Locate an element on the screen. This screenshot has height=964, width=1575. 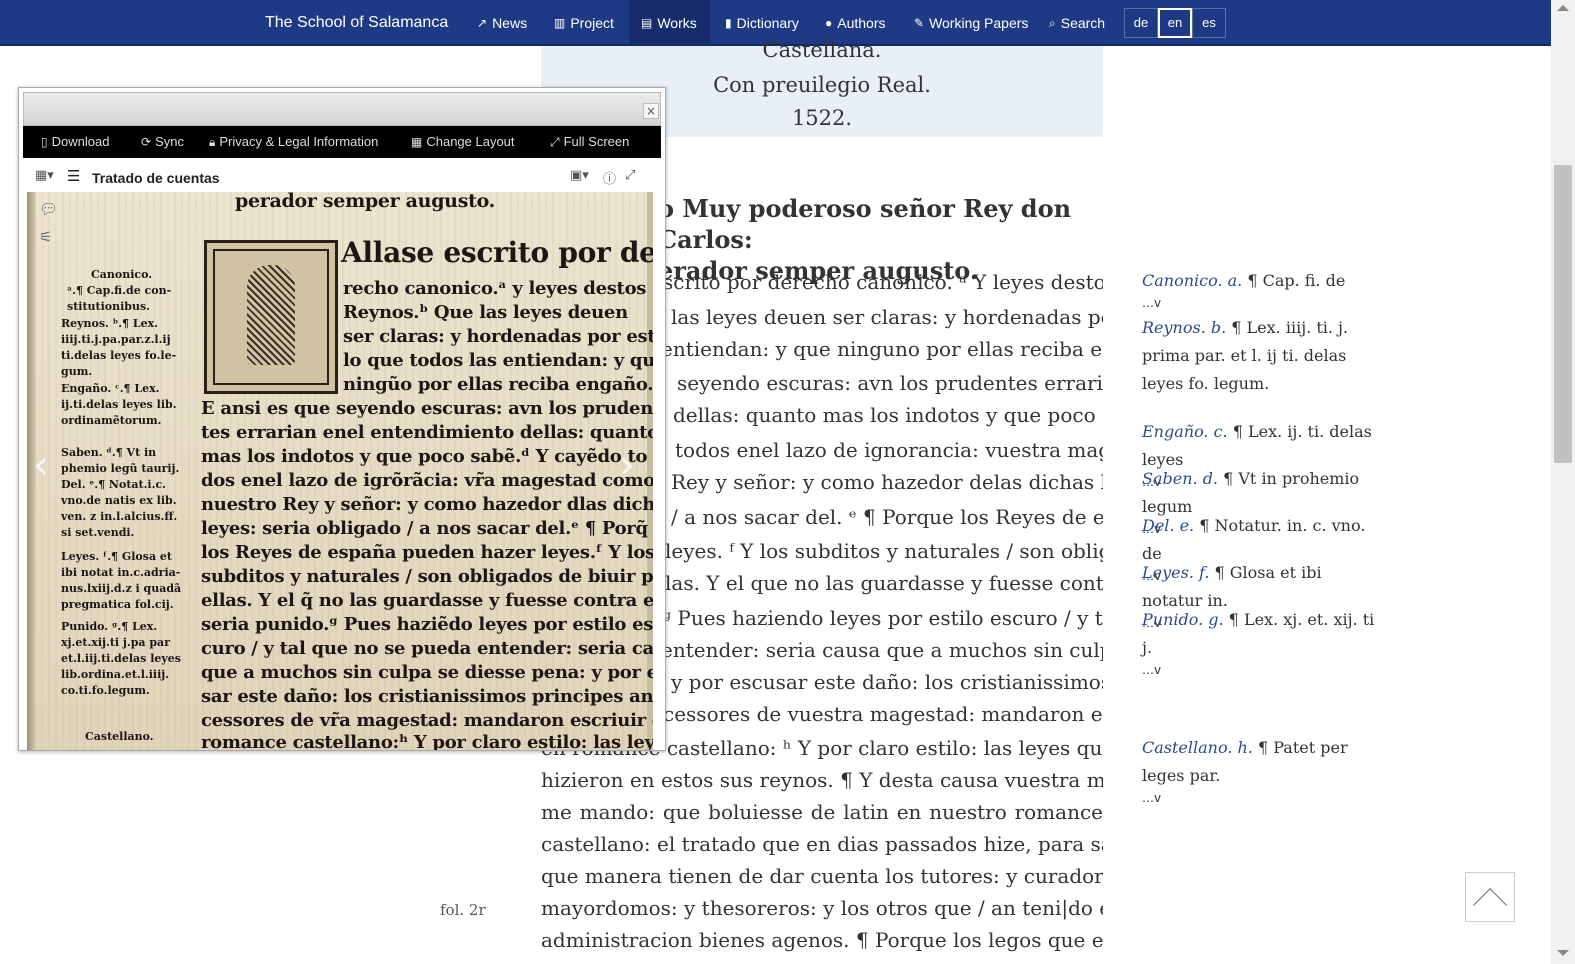
sync-button: ⟳ Sync is located at coordinates (162, 142).